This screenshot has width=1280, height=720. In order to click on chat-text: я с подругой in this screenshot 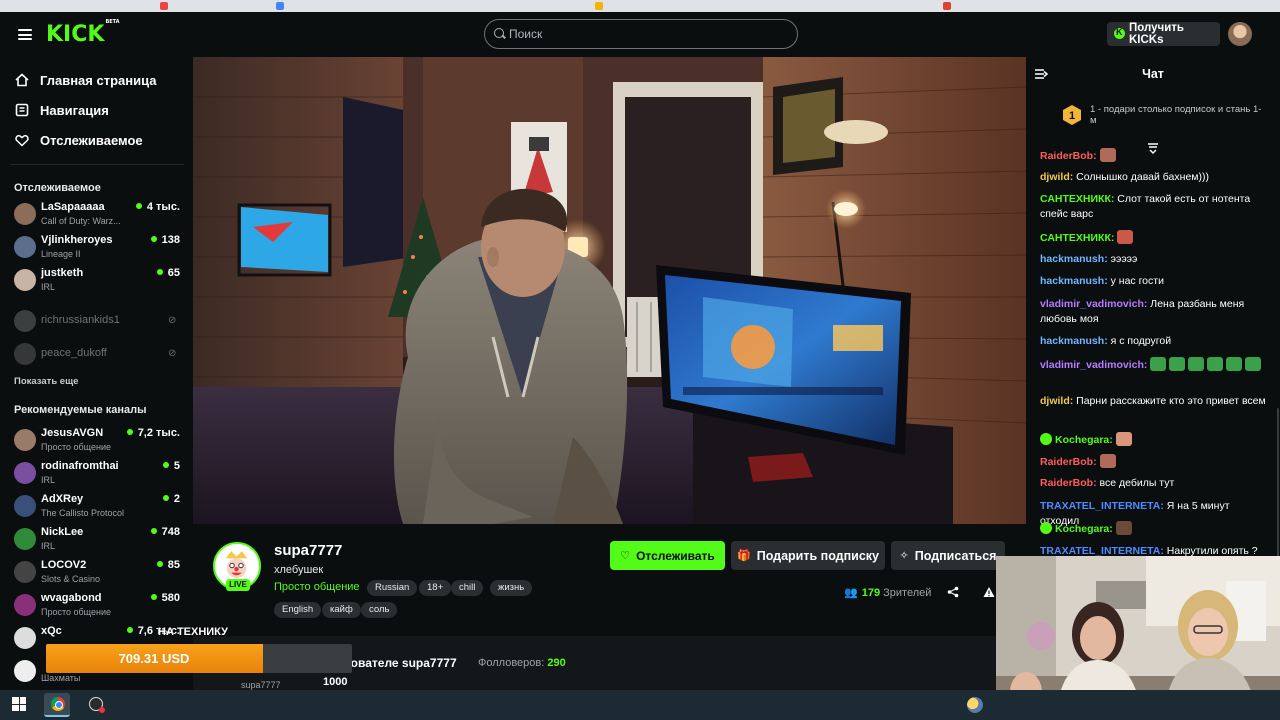, I will do `click(1141, 341)`.